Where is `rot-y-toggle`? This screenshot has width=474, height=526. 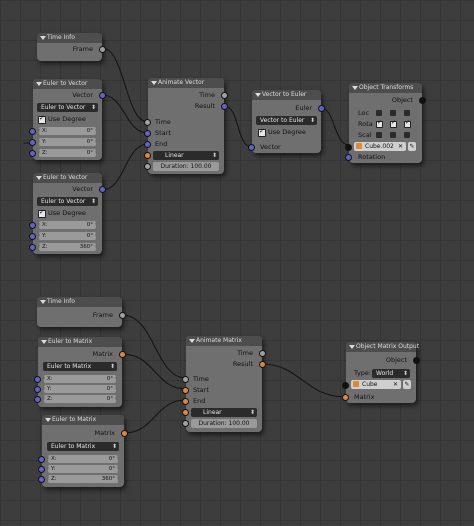 rot-y-toggle is located at coordinates (393, 123).